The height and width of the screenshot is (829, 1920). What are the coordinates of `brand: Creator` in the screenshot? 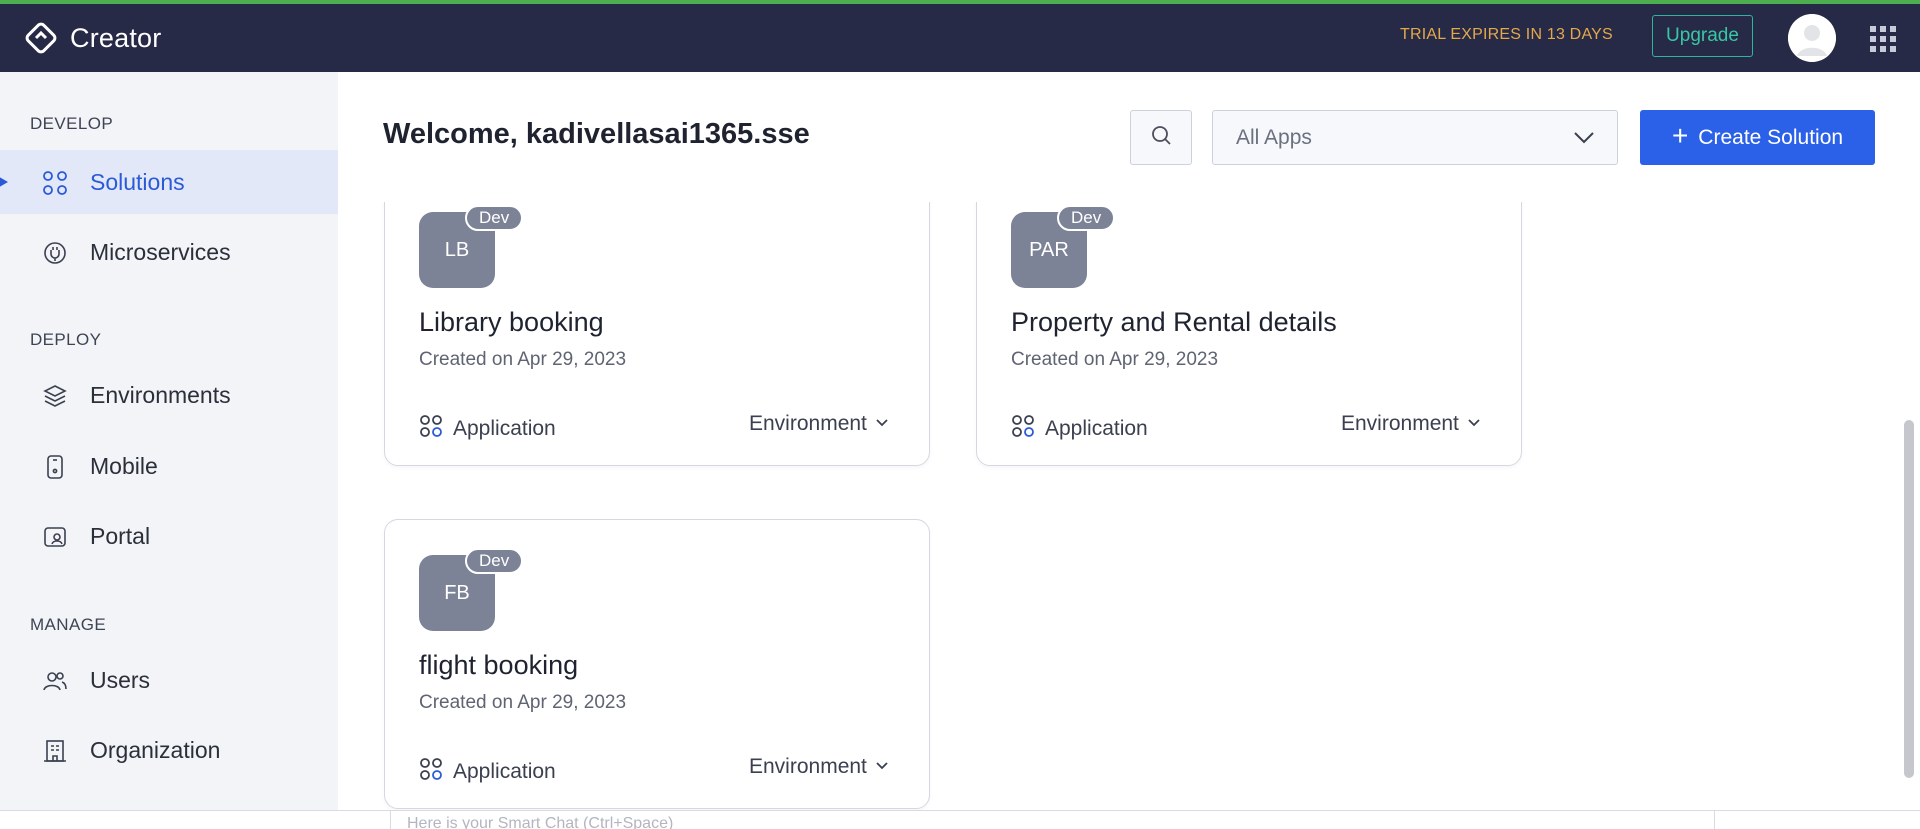 It's located at (91, 38).